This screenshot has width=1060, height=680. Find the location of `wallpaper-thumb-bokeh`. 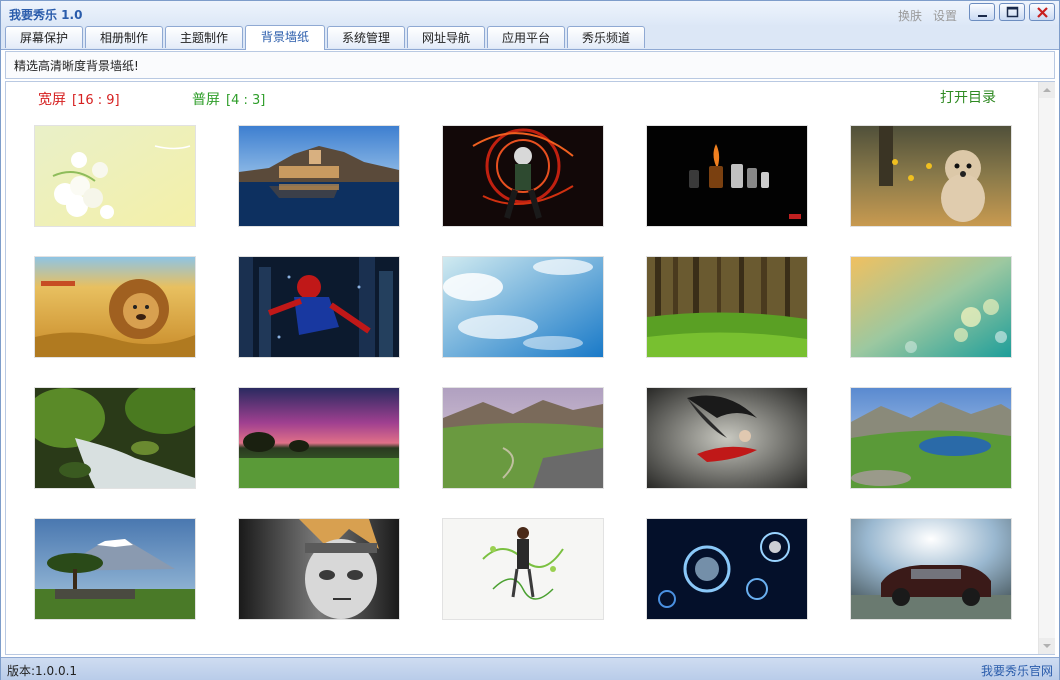

wallpaper-thumb-bokeh is located at coordinates (931, 307).